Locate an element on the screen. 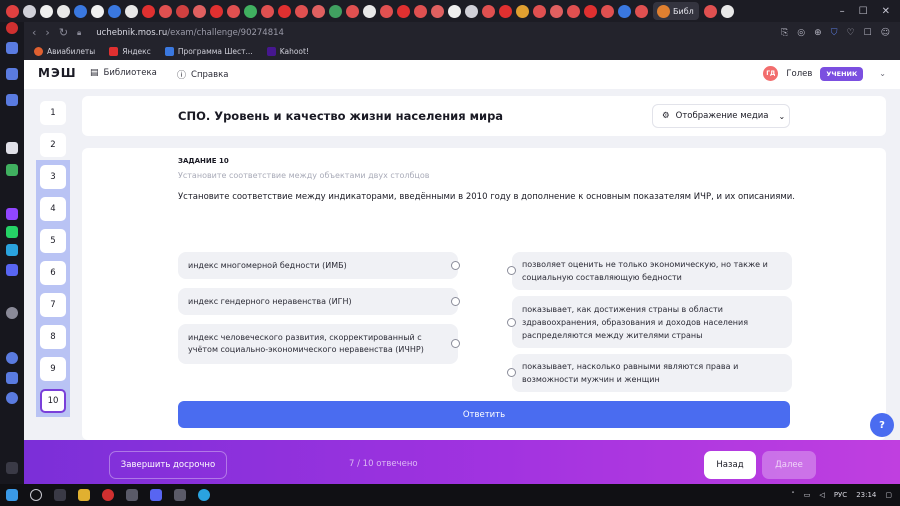 The height and width of the screenshot is (506, 900). back-button: Назад is located at coordinates (730, 465).